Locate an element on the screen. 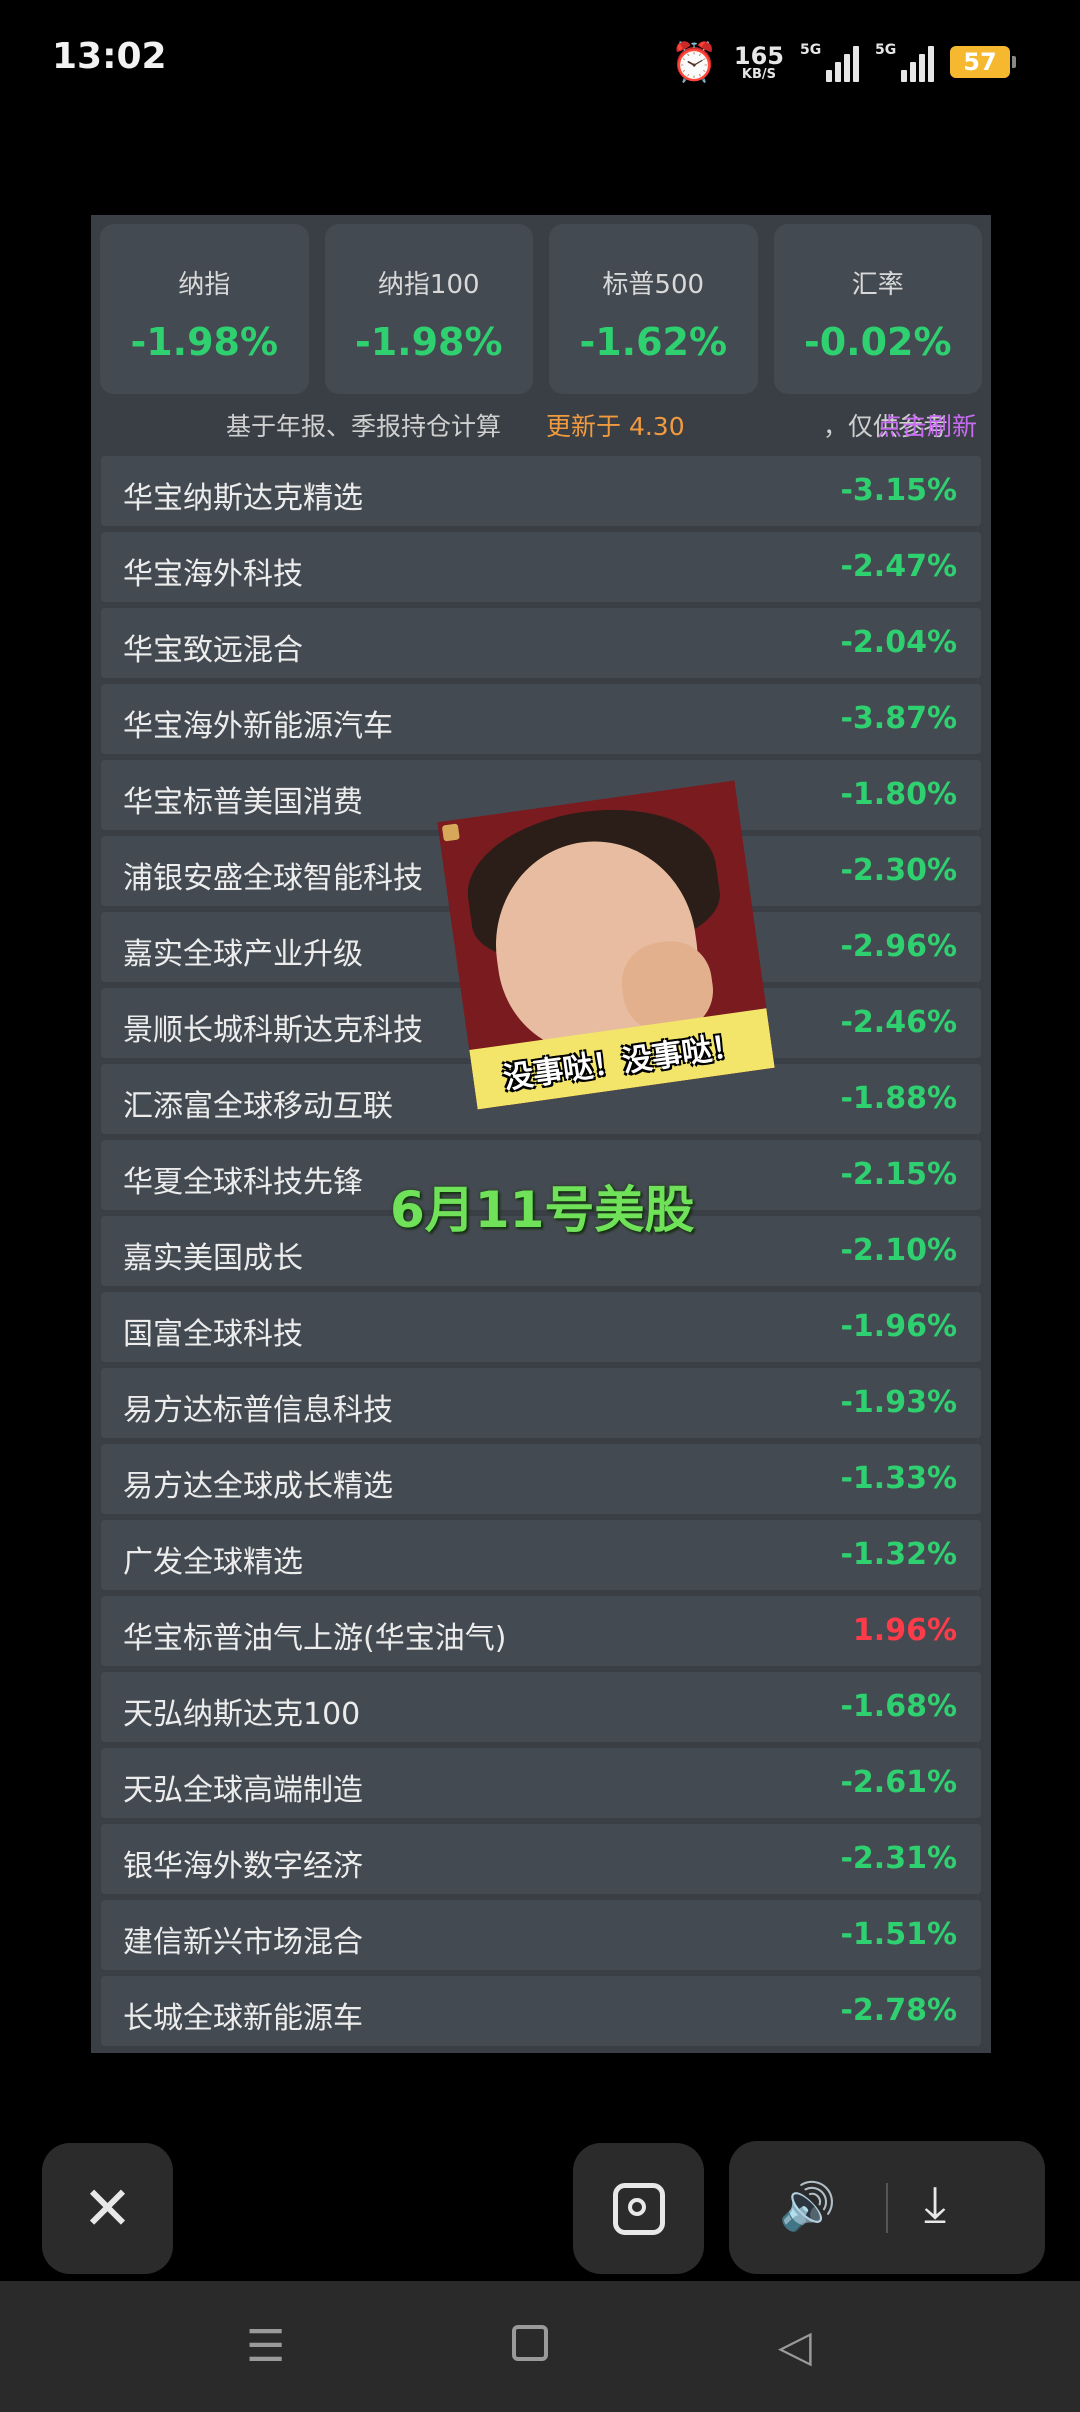 This screenshot has width=1080, height=2412. fund-change: -1.93% is located at coordinates (898, 1402).